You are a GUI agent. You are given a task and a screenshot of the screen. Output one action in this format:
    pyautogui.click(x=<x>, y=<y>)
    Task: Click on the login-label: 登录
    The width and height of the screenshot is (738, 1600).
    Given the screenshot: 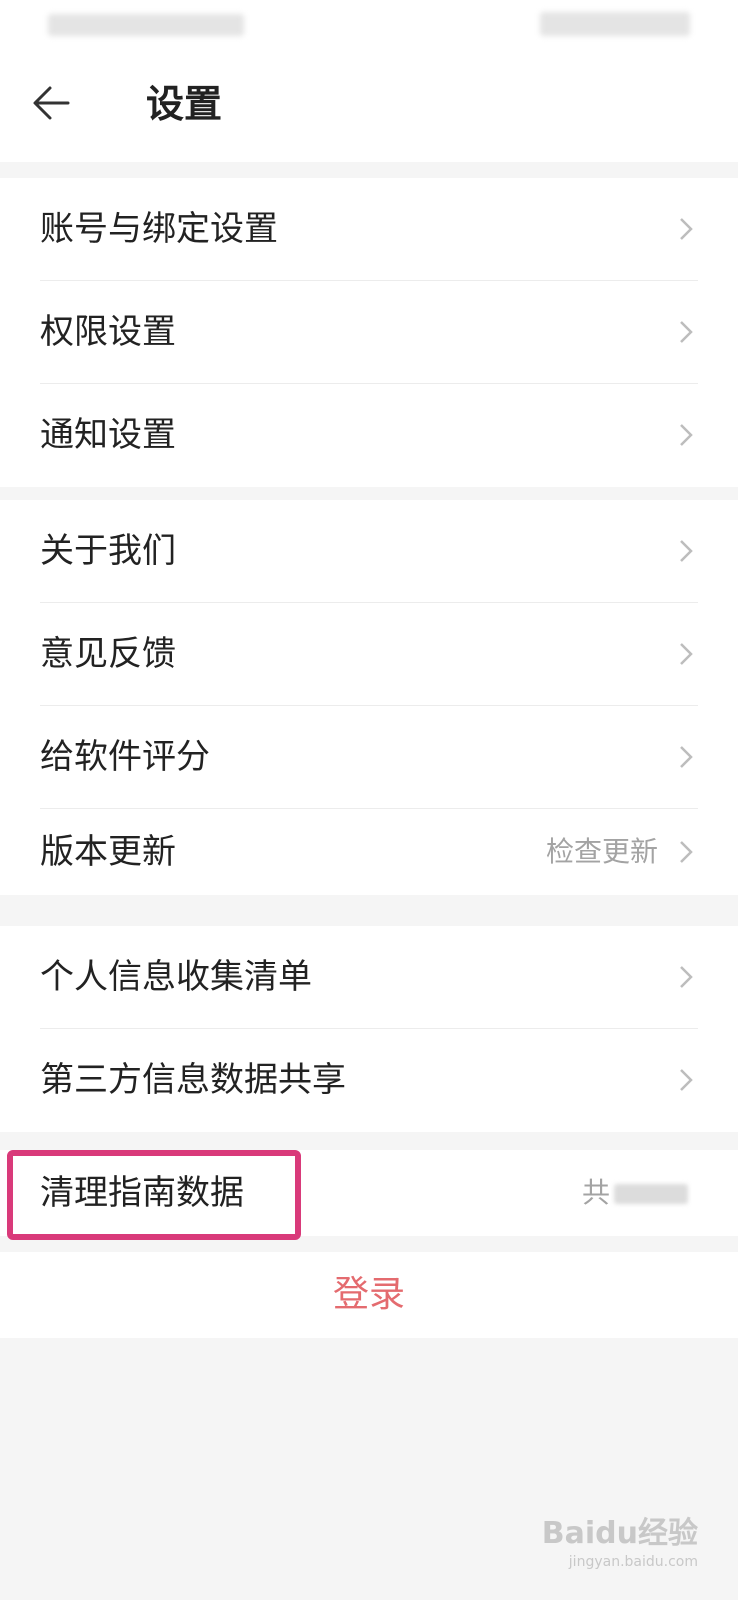 What is the action you would take?
    pyautogui.click(x=368, y=1294)
    